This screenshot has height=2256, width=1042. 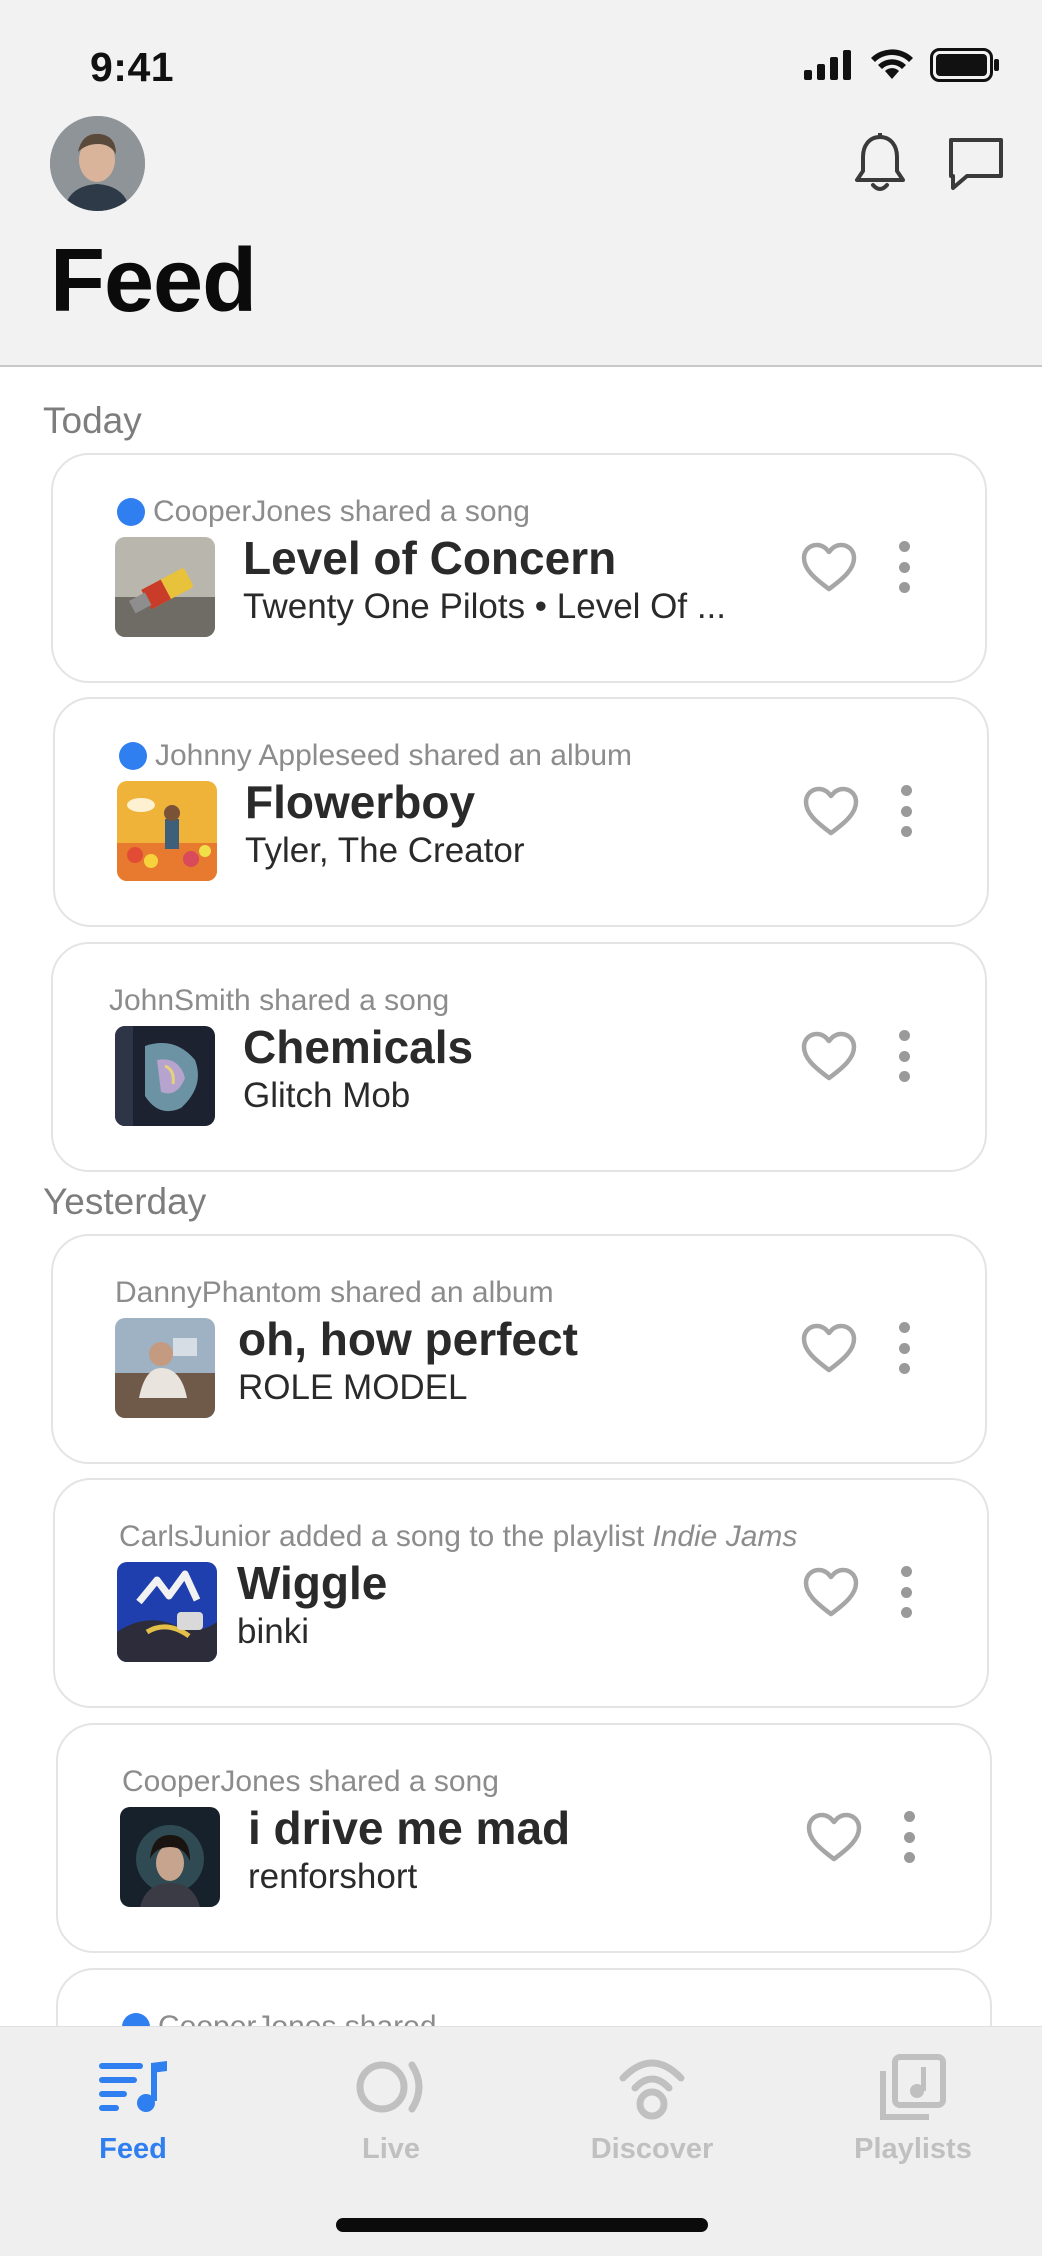 I want to click on home-indicator, so click(x=522, y=2225).